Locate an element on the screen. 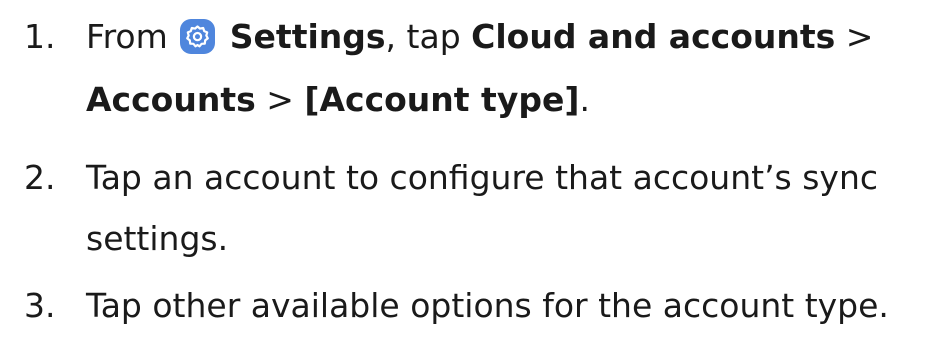 This screenshot has width=951, height=339. settings-label: Settings is located at coordinates (307, 36).